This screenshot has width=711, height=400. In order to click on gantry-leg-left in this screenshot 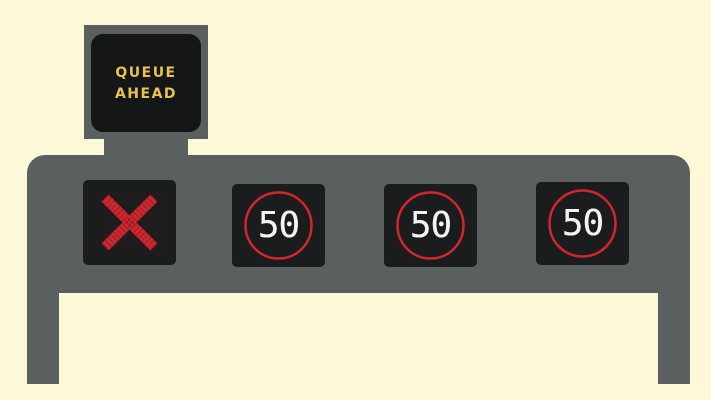, I will do `click(43, 337)`.